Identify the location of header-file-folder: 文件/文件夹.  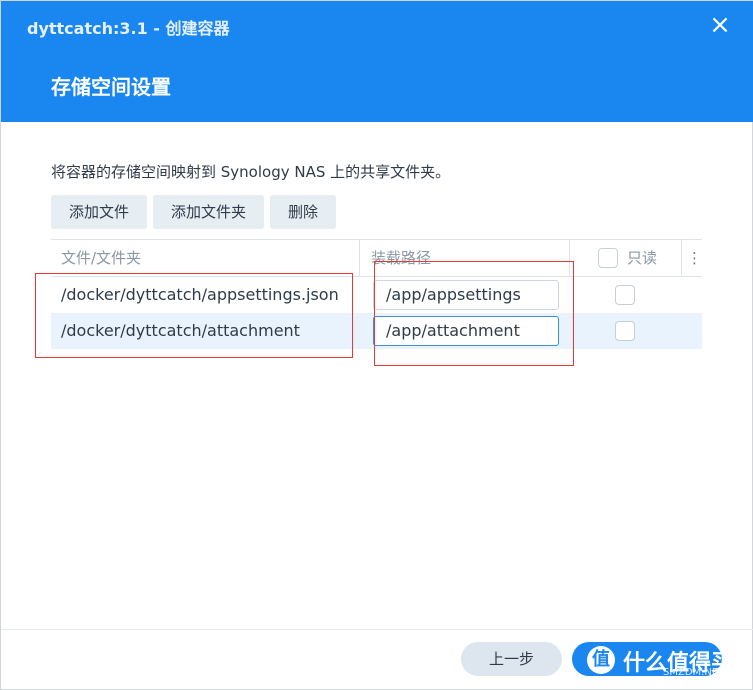
(101, 258).